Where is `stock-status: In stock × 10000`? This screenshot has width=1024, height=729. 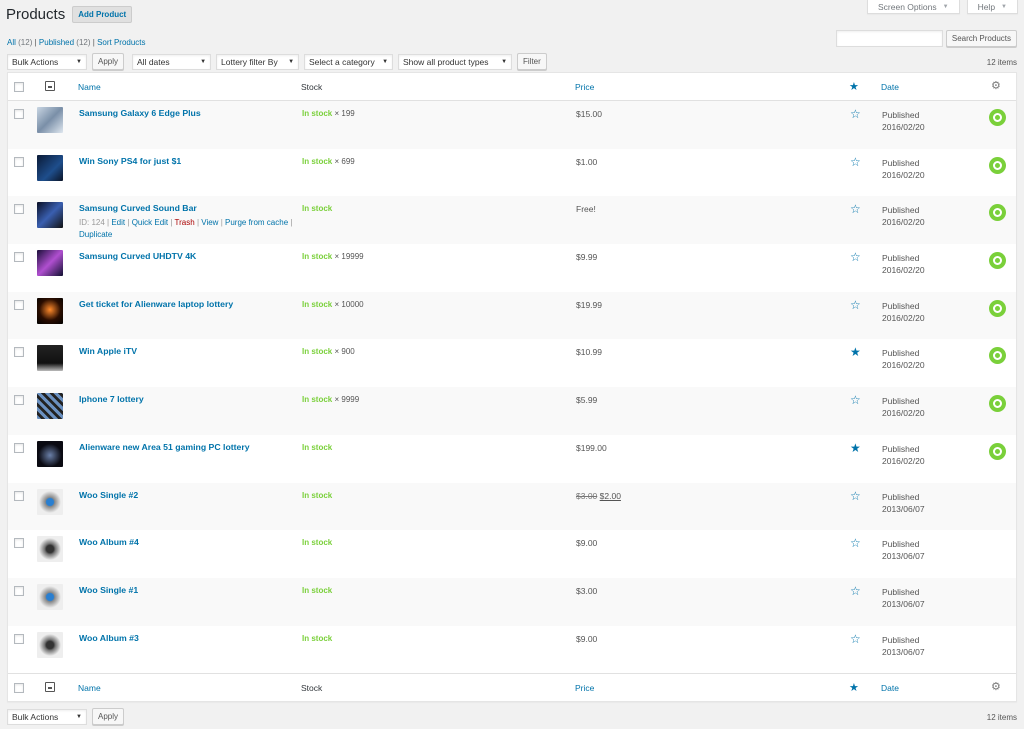 stock-status: In stock × 10000 is located at coordinates (333, 304).